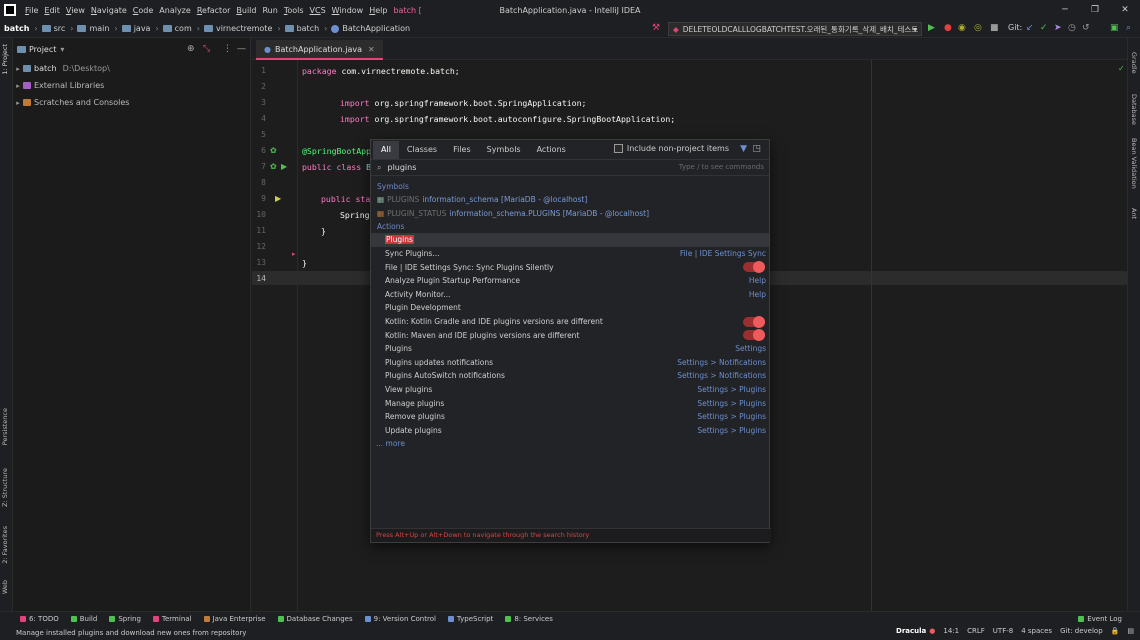 The image size is (1140, 640). What do you see at coordinates (656, 28) in the screenshot?
I see `hammer-icon: ⚒` at bounding box center [656, 28].